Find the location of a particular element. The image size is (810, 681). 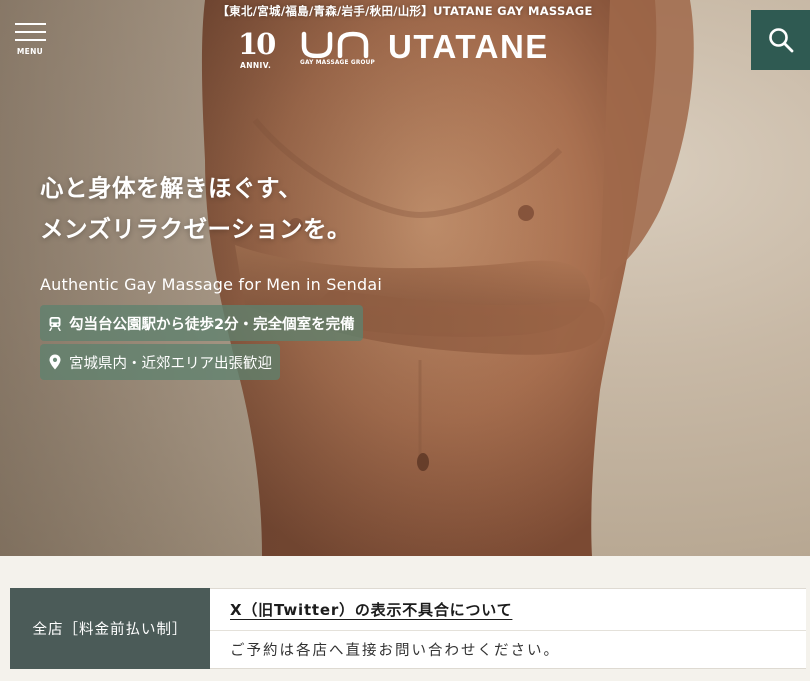

menu-button: MENU is located at coordinates (31, 40).